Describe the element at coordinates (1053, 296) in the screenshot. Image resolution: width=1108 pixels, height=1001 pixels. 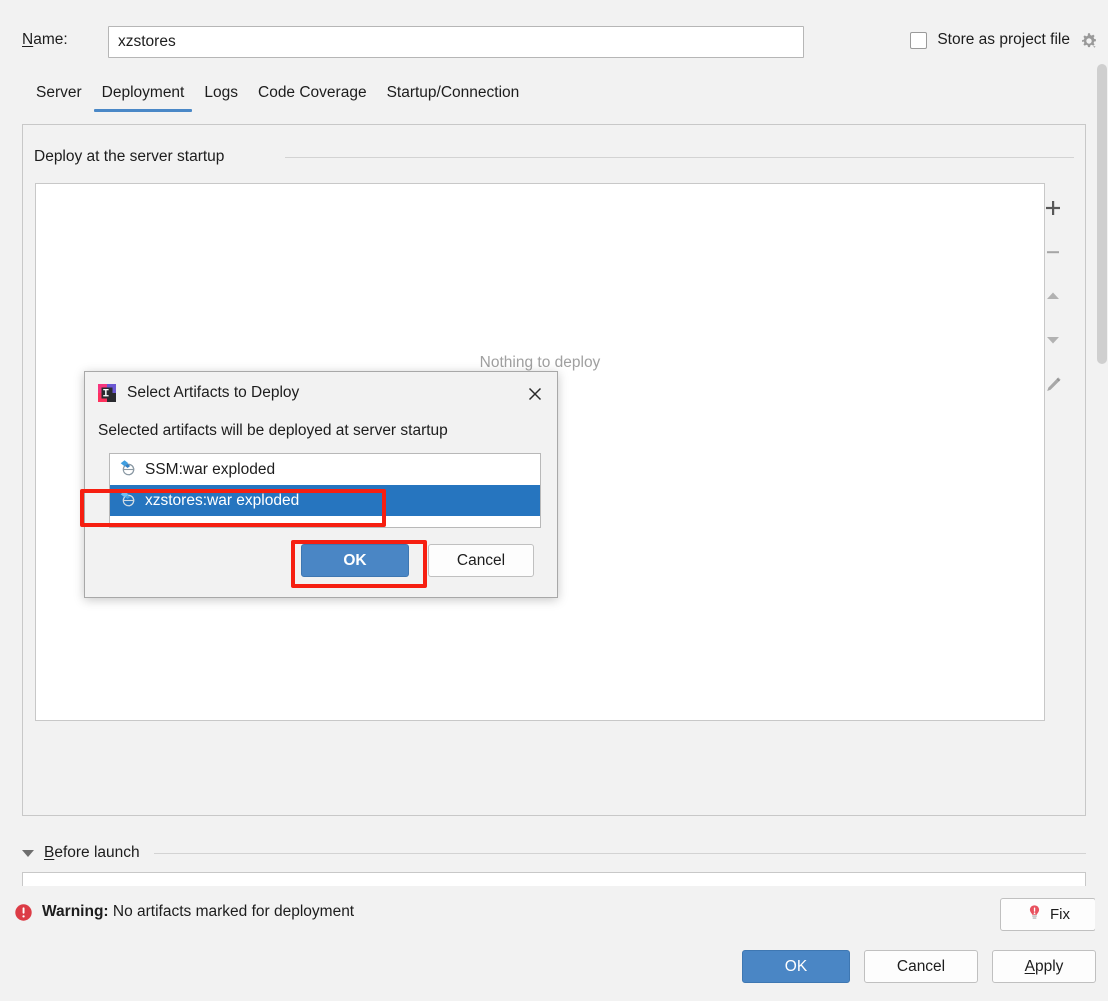
I see `arrow-up-icon` at that location.